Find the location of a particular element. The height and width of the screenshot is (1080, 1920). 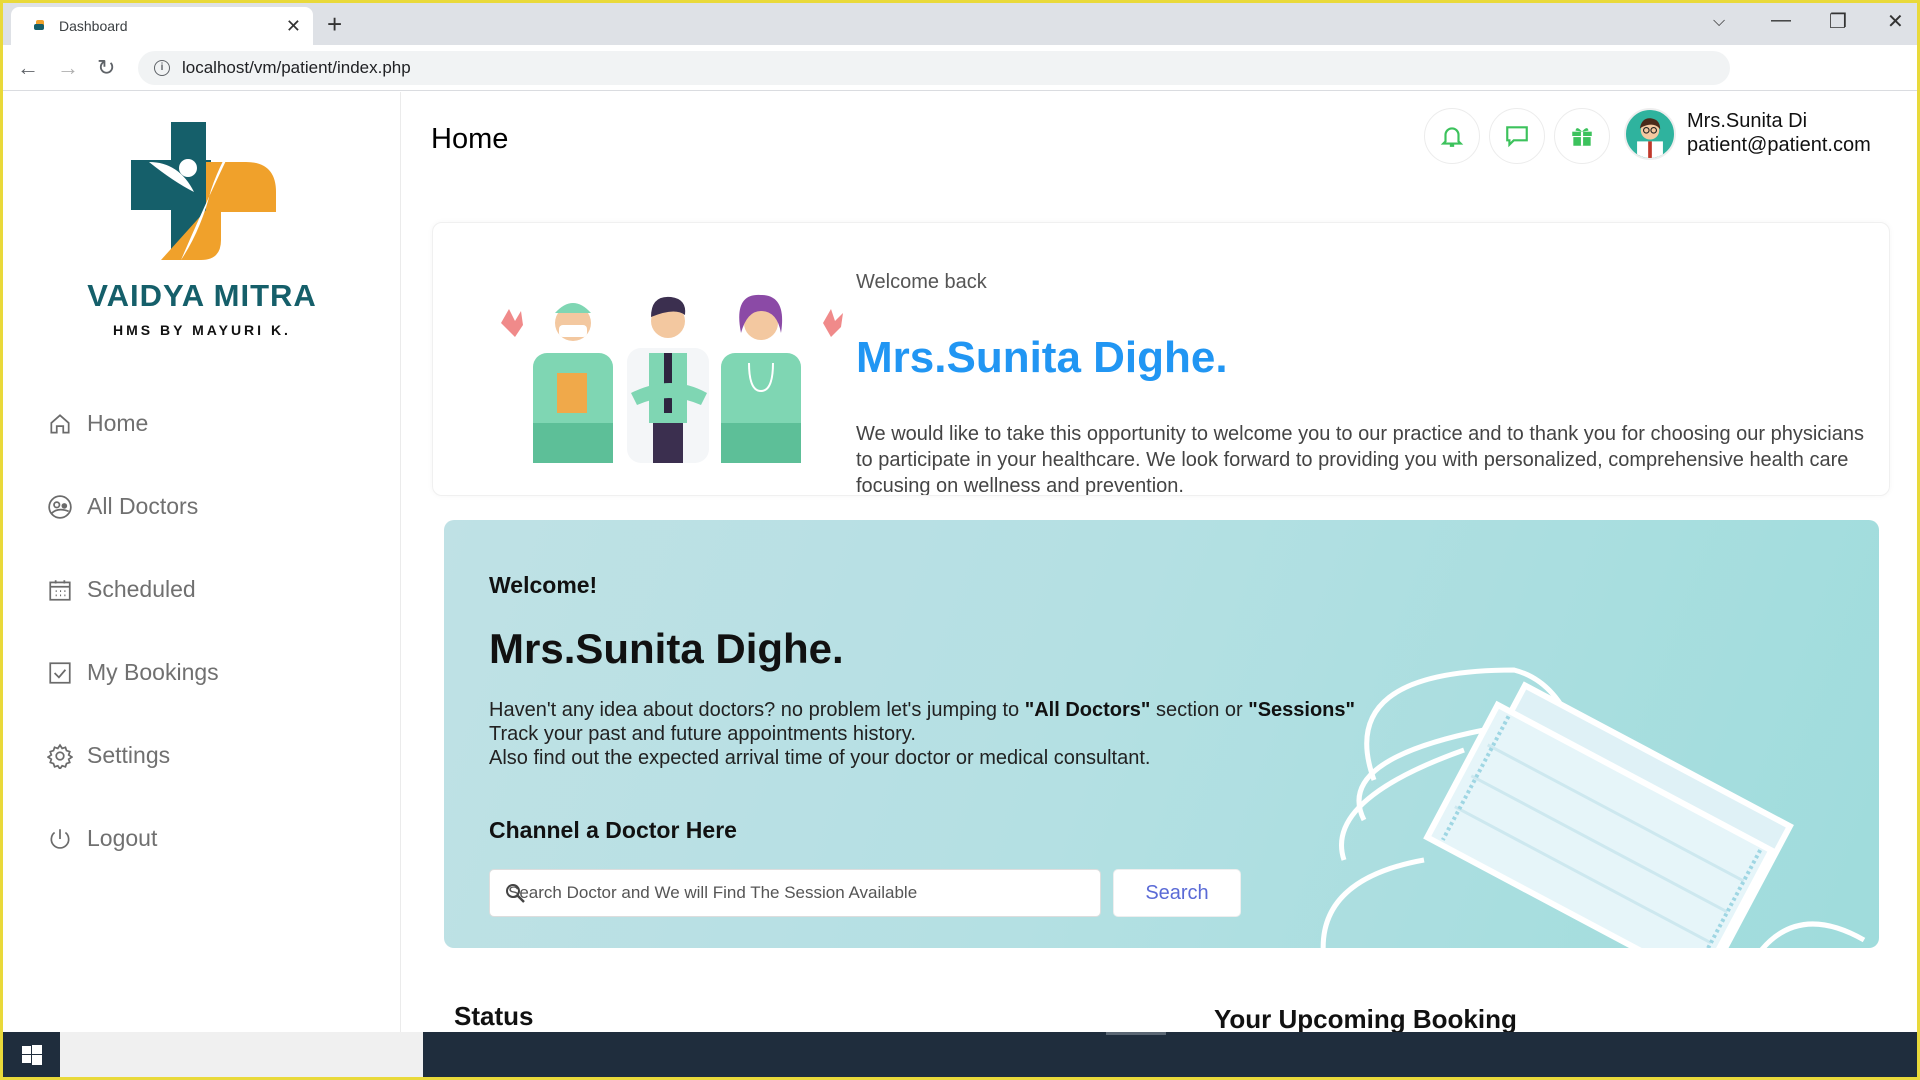

messages-button is located at coordinates (1517, 136).